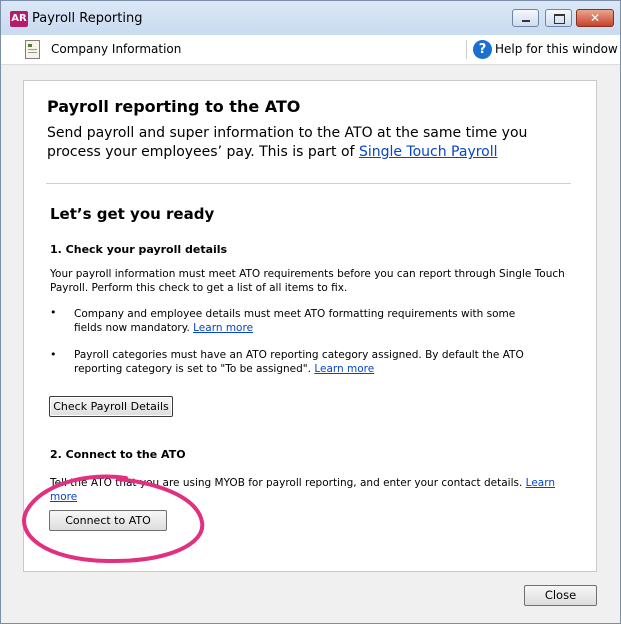  What do you see at coordinates (560, 595) in the screenshot?
I see `close-button: Close` at bounding box center [560, 595].